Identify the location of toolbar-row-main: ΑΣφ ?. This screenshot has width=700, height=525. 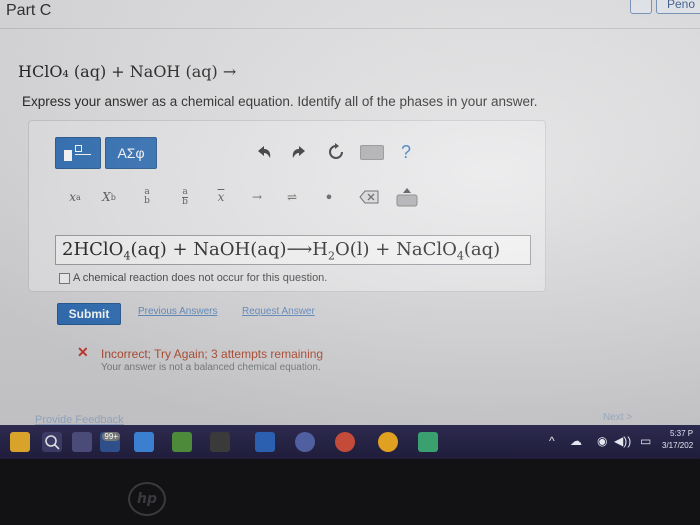
(290, 153).